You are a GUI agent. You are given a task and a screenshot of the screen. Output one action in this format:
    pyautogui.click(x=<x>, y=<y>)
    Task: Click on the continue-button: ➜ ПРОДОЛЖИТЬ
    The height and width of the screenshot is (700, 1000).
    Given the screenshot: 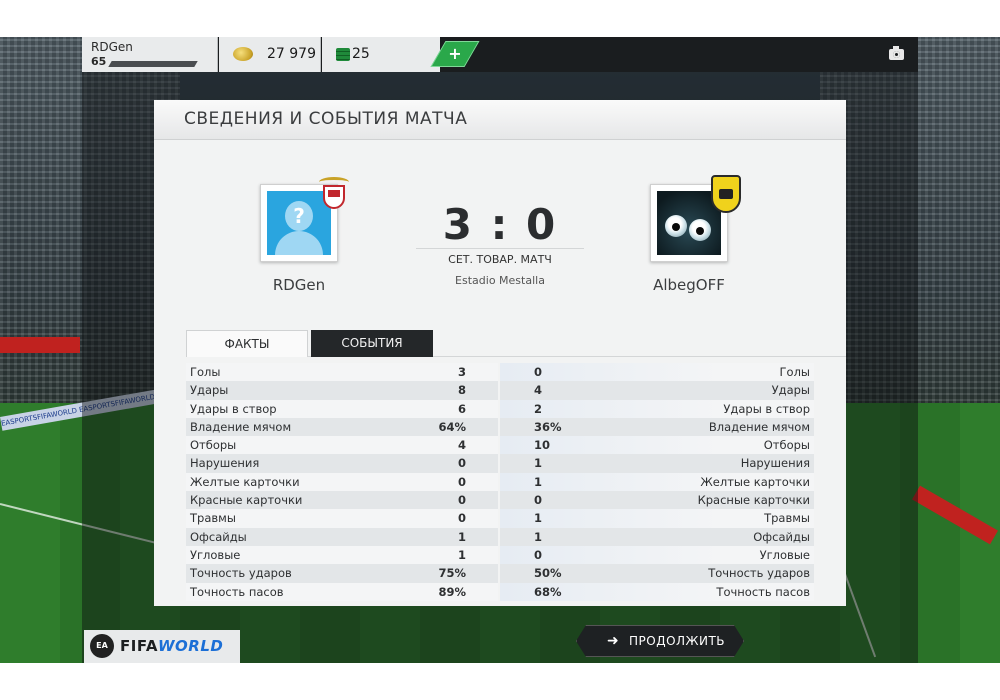 What is the action you would take?
    pyautogui.click(x=660, y=641)
    